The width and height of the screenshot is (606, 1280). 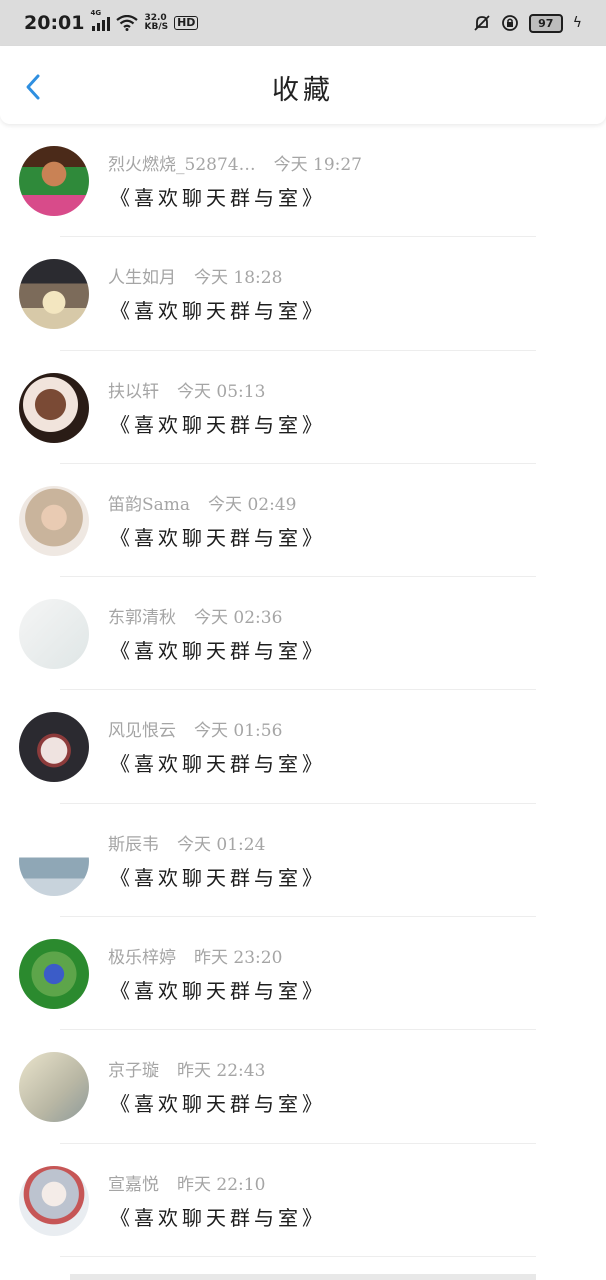 I want to click on list-item: 笛韵Sama 今天 02:49 《喜欢聊天群与室》, so click(x=303, y=521).